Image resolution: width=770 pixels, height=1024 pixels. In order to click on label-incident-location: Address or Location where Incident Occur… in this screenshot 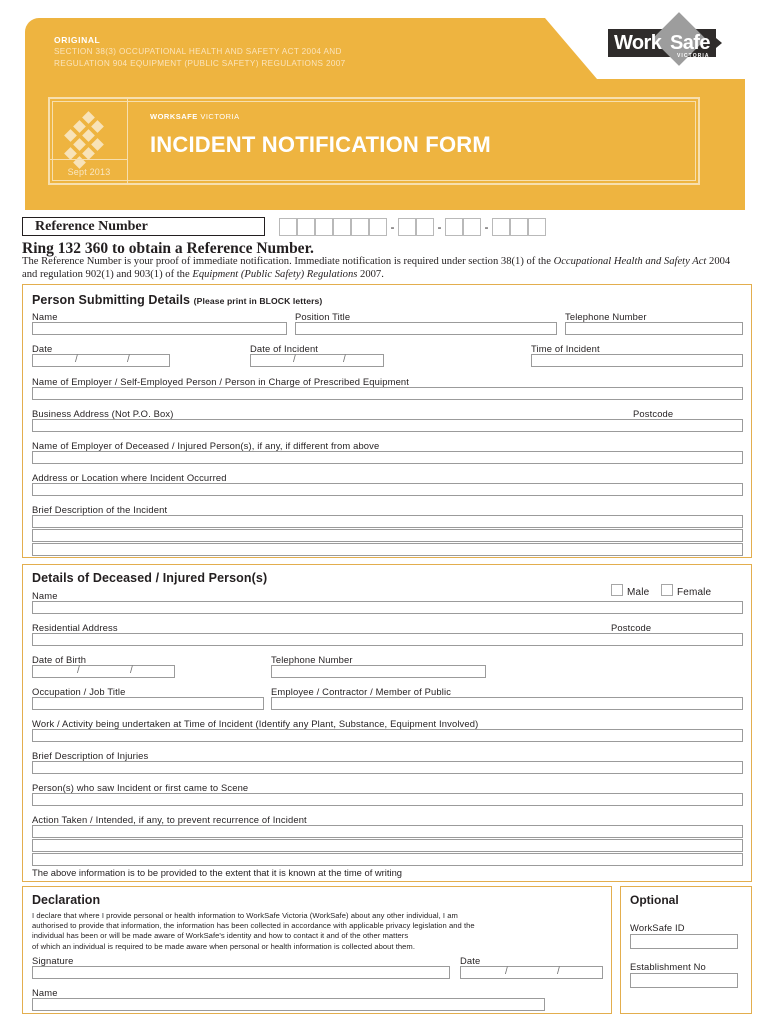, I will do `click(129, 477)`.